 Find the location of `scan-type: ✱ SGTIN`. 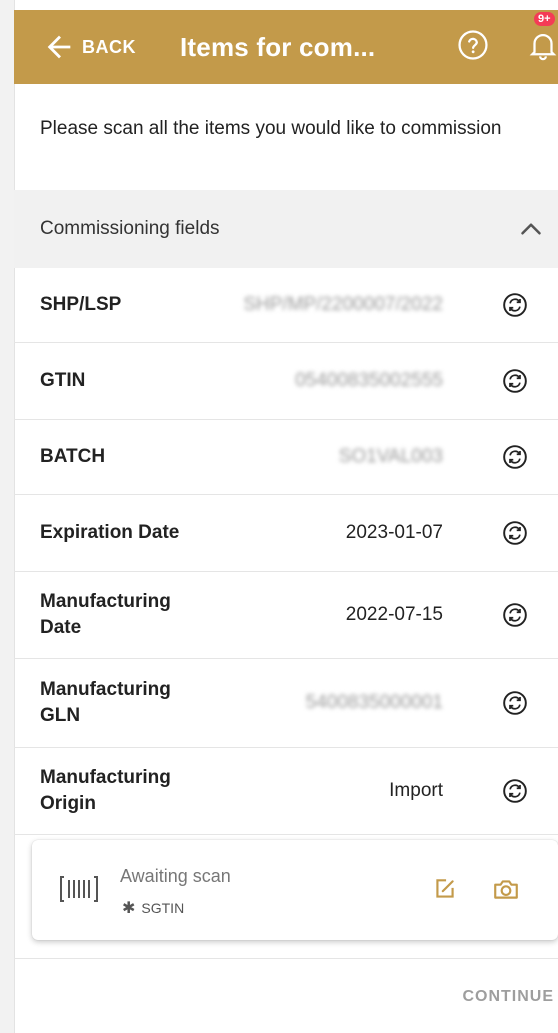

scan-type: ✱ SGTIN is located at coordinates (153, 908).